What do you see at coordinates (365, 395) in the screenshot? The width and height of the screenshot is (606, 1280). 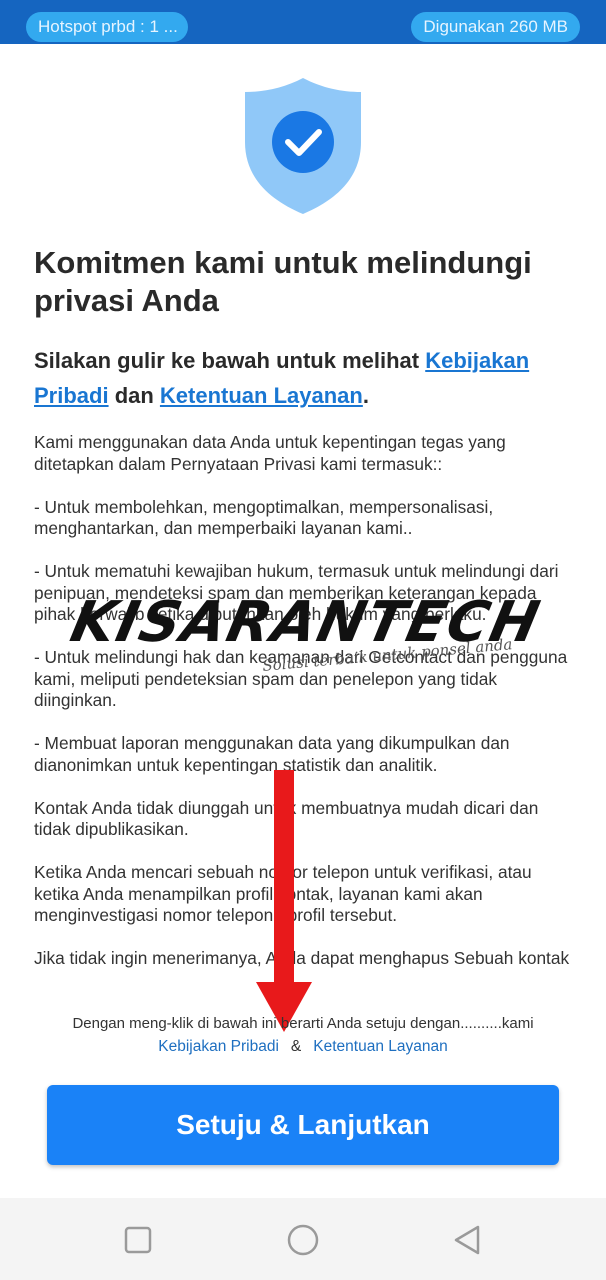 I see `subtitle-suffix: .` at bounding box center [365, 395].